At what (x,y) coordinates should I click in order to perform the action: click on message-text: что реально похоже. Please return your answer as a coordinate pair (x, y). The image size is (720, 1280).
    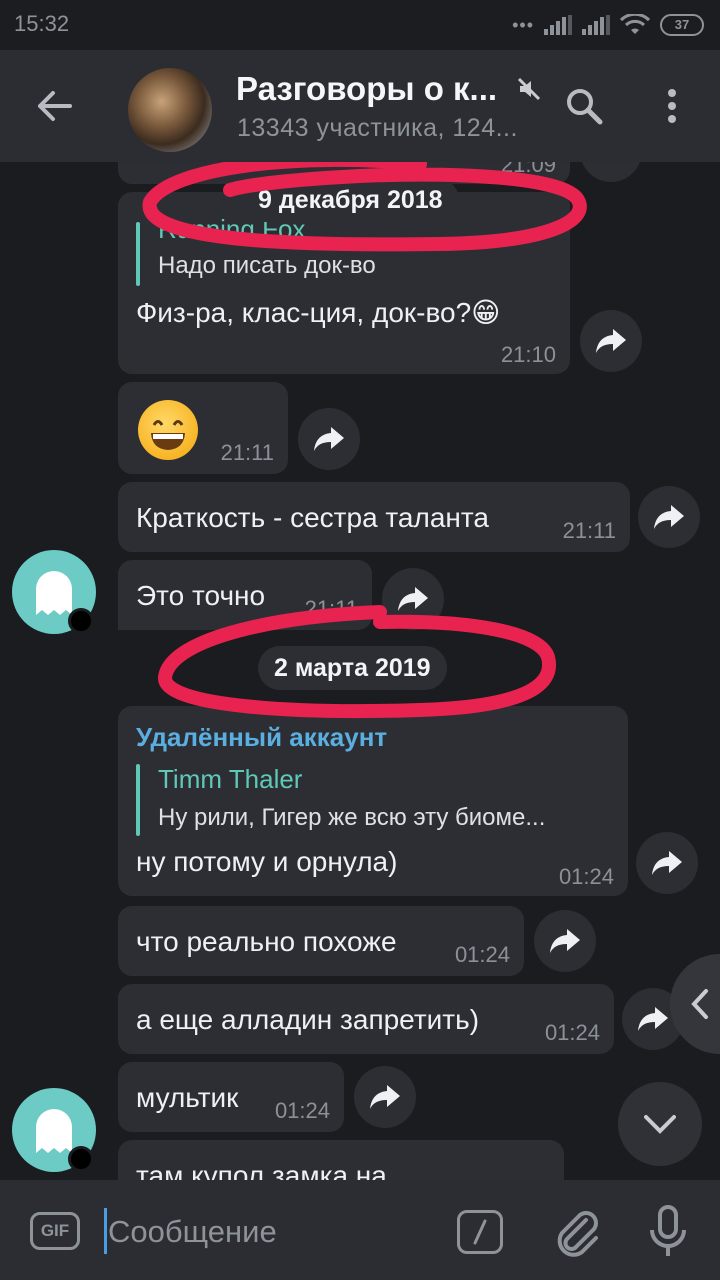
    Looking at the image, I should click on (266, 941).